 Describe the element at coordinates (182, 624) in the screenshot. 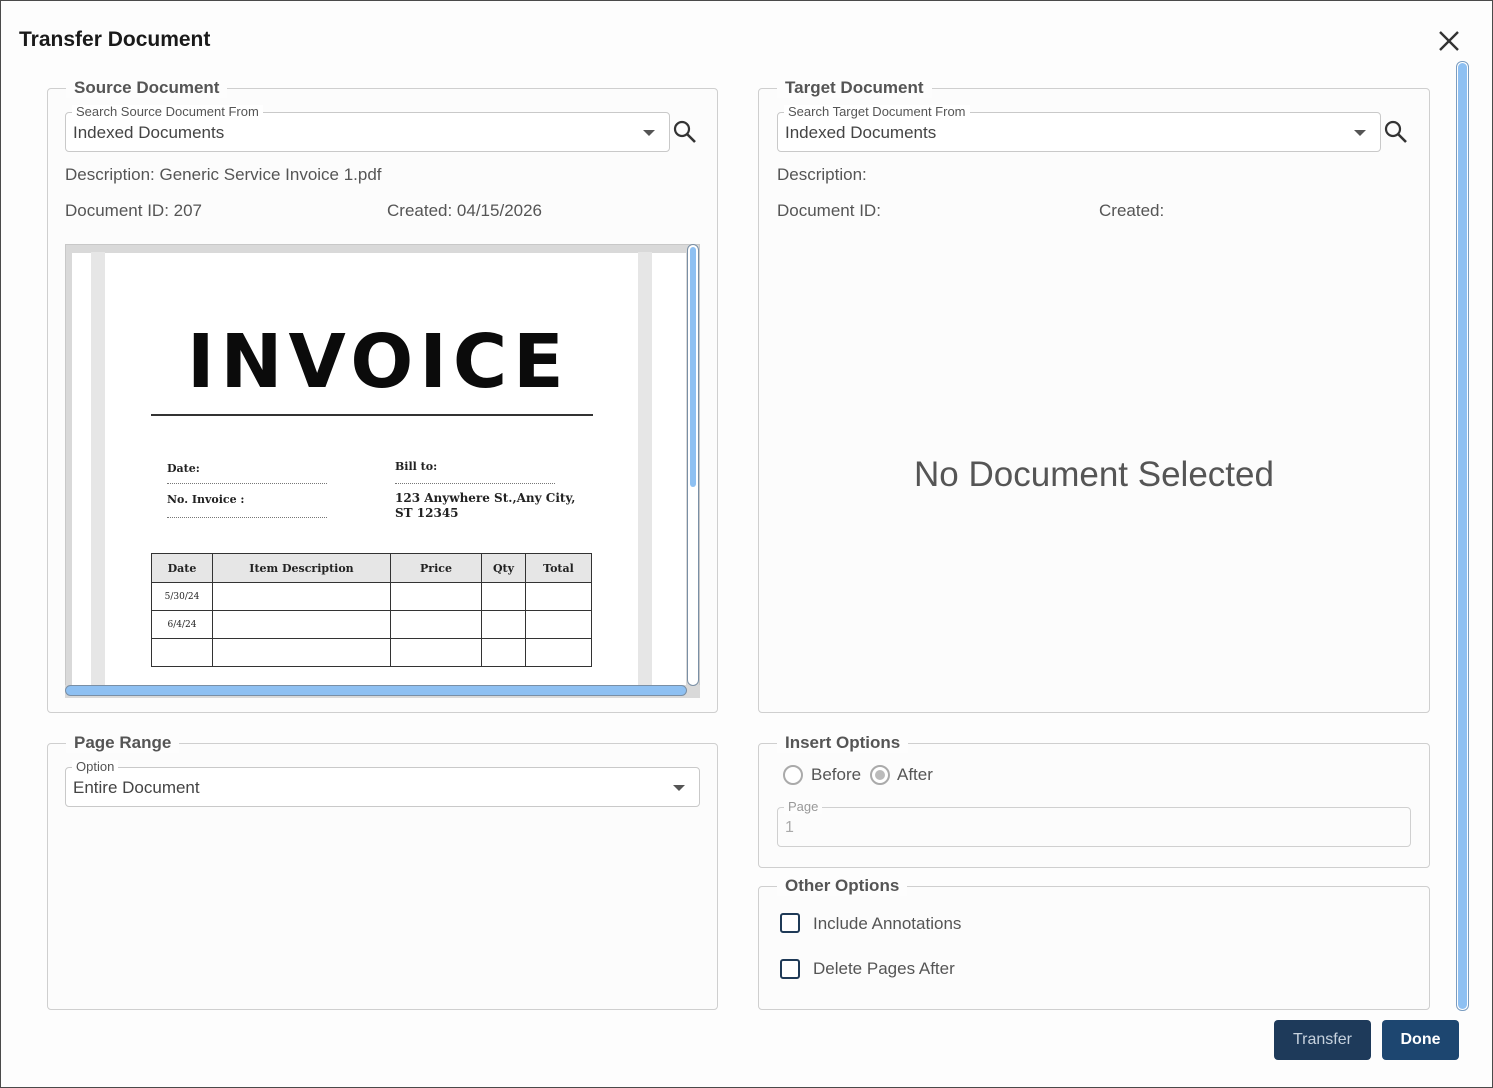

I see `table-cell: 6/4/24` at that location.